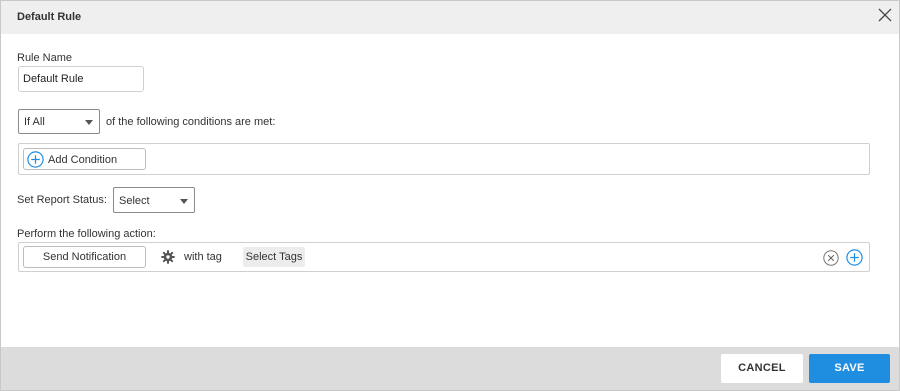 The image size is (900, 391). What do you see at coordinates (831, 258) in the screenshot?
I see `close-circle-icon` at bounding box center [831, 258].